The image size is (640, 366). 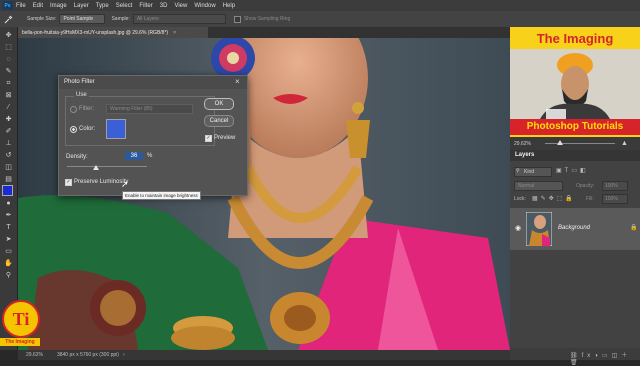 I want to click on menu-window: Window, so click(x=204, y=6).